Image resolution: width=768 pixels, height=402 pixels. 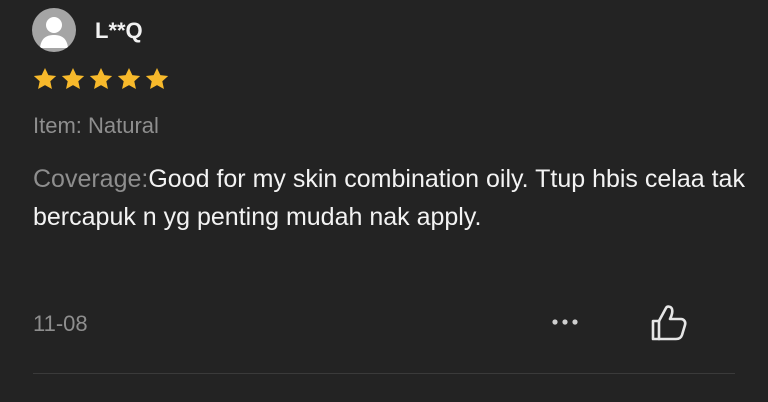 What do you see at coordinates (60, 323) in the screenshot?
I see `review-date: 11-08` at bounding box center [60, 323].